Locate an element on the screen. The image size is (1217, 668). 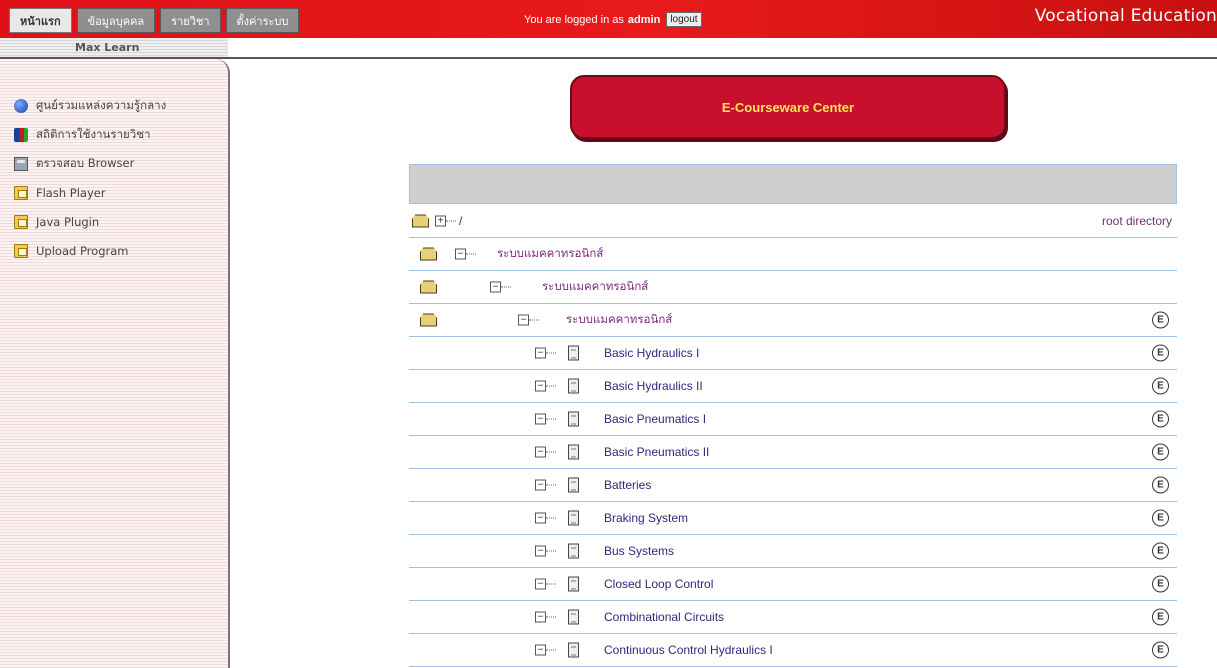
e-courseware-center-button: E-Courseware Center is located at coordinates (788, 107).